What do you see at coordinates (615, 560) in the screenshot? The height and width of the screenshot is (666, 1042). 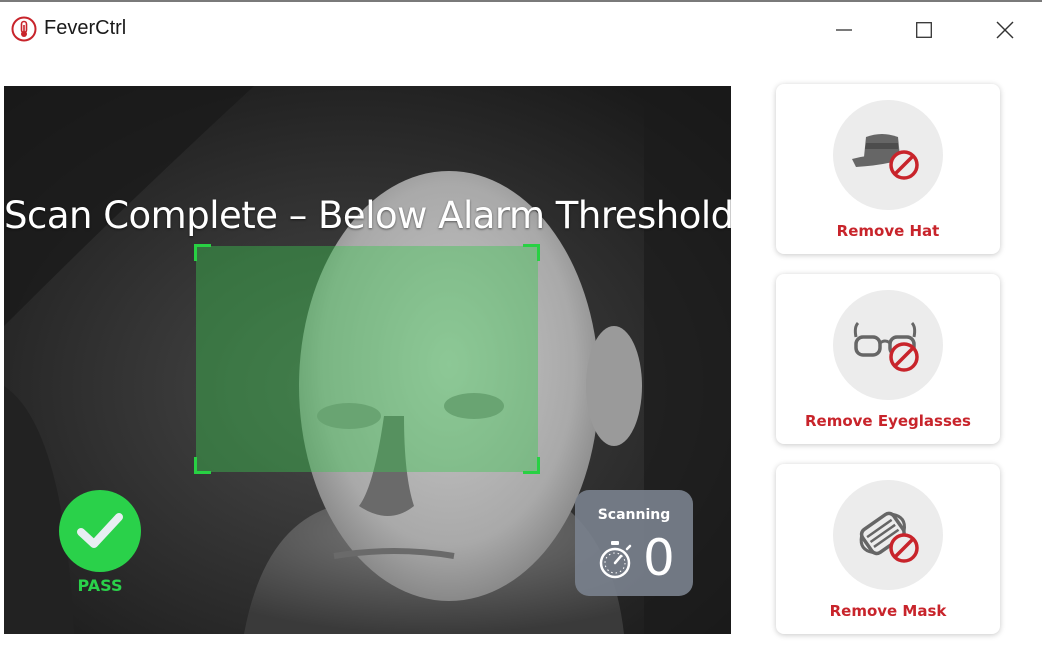 I see `stopwatch-icon` at bounding box center [615, 560].